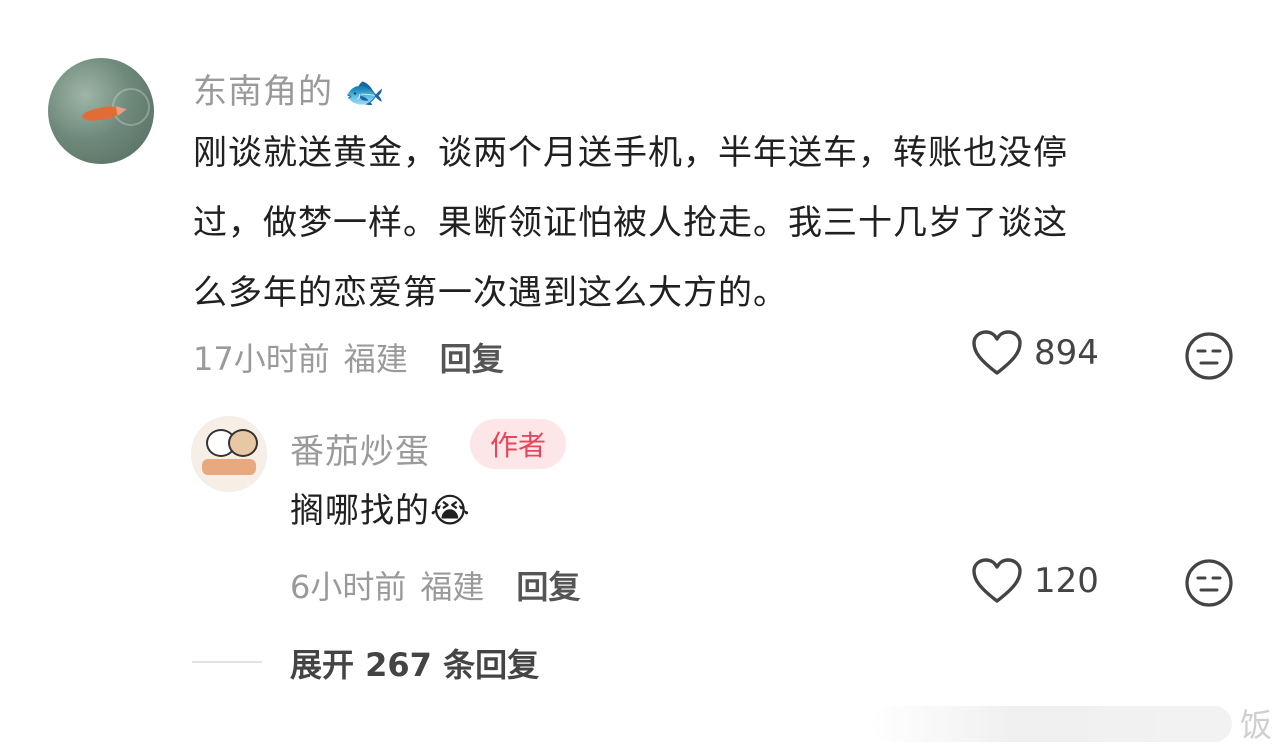 This screenshot has width=1284, height=754. What do you see at coordinates (518, 444) in the screenshot?
I see `author-badge: 作者` at bounding box center [518, 444].